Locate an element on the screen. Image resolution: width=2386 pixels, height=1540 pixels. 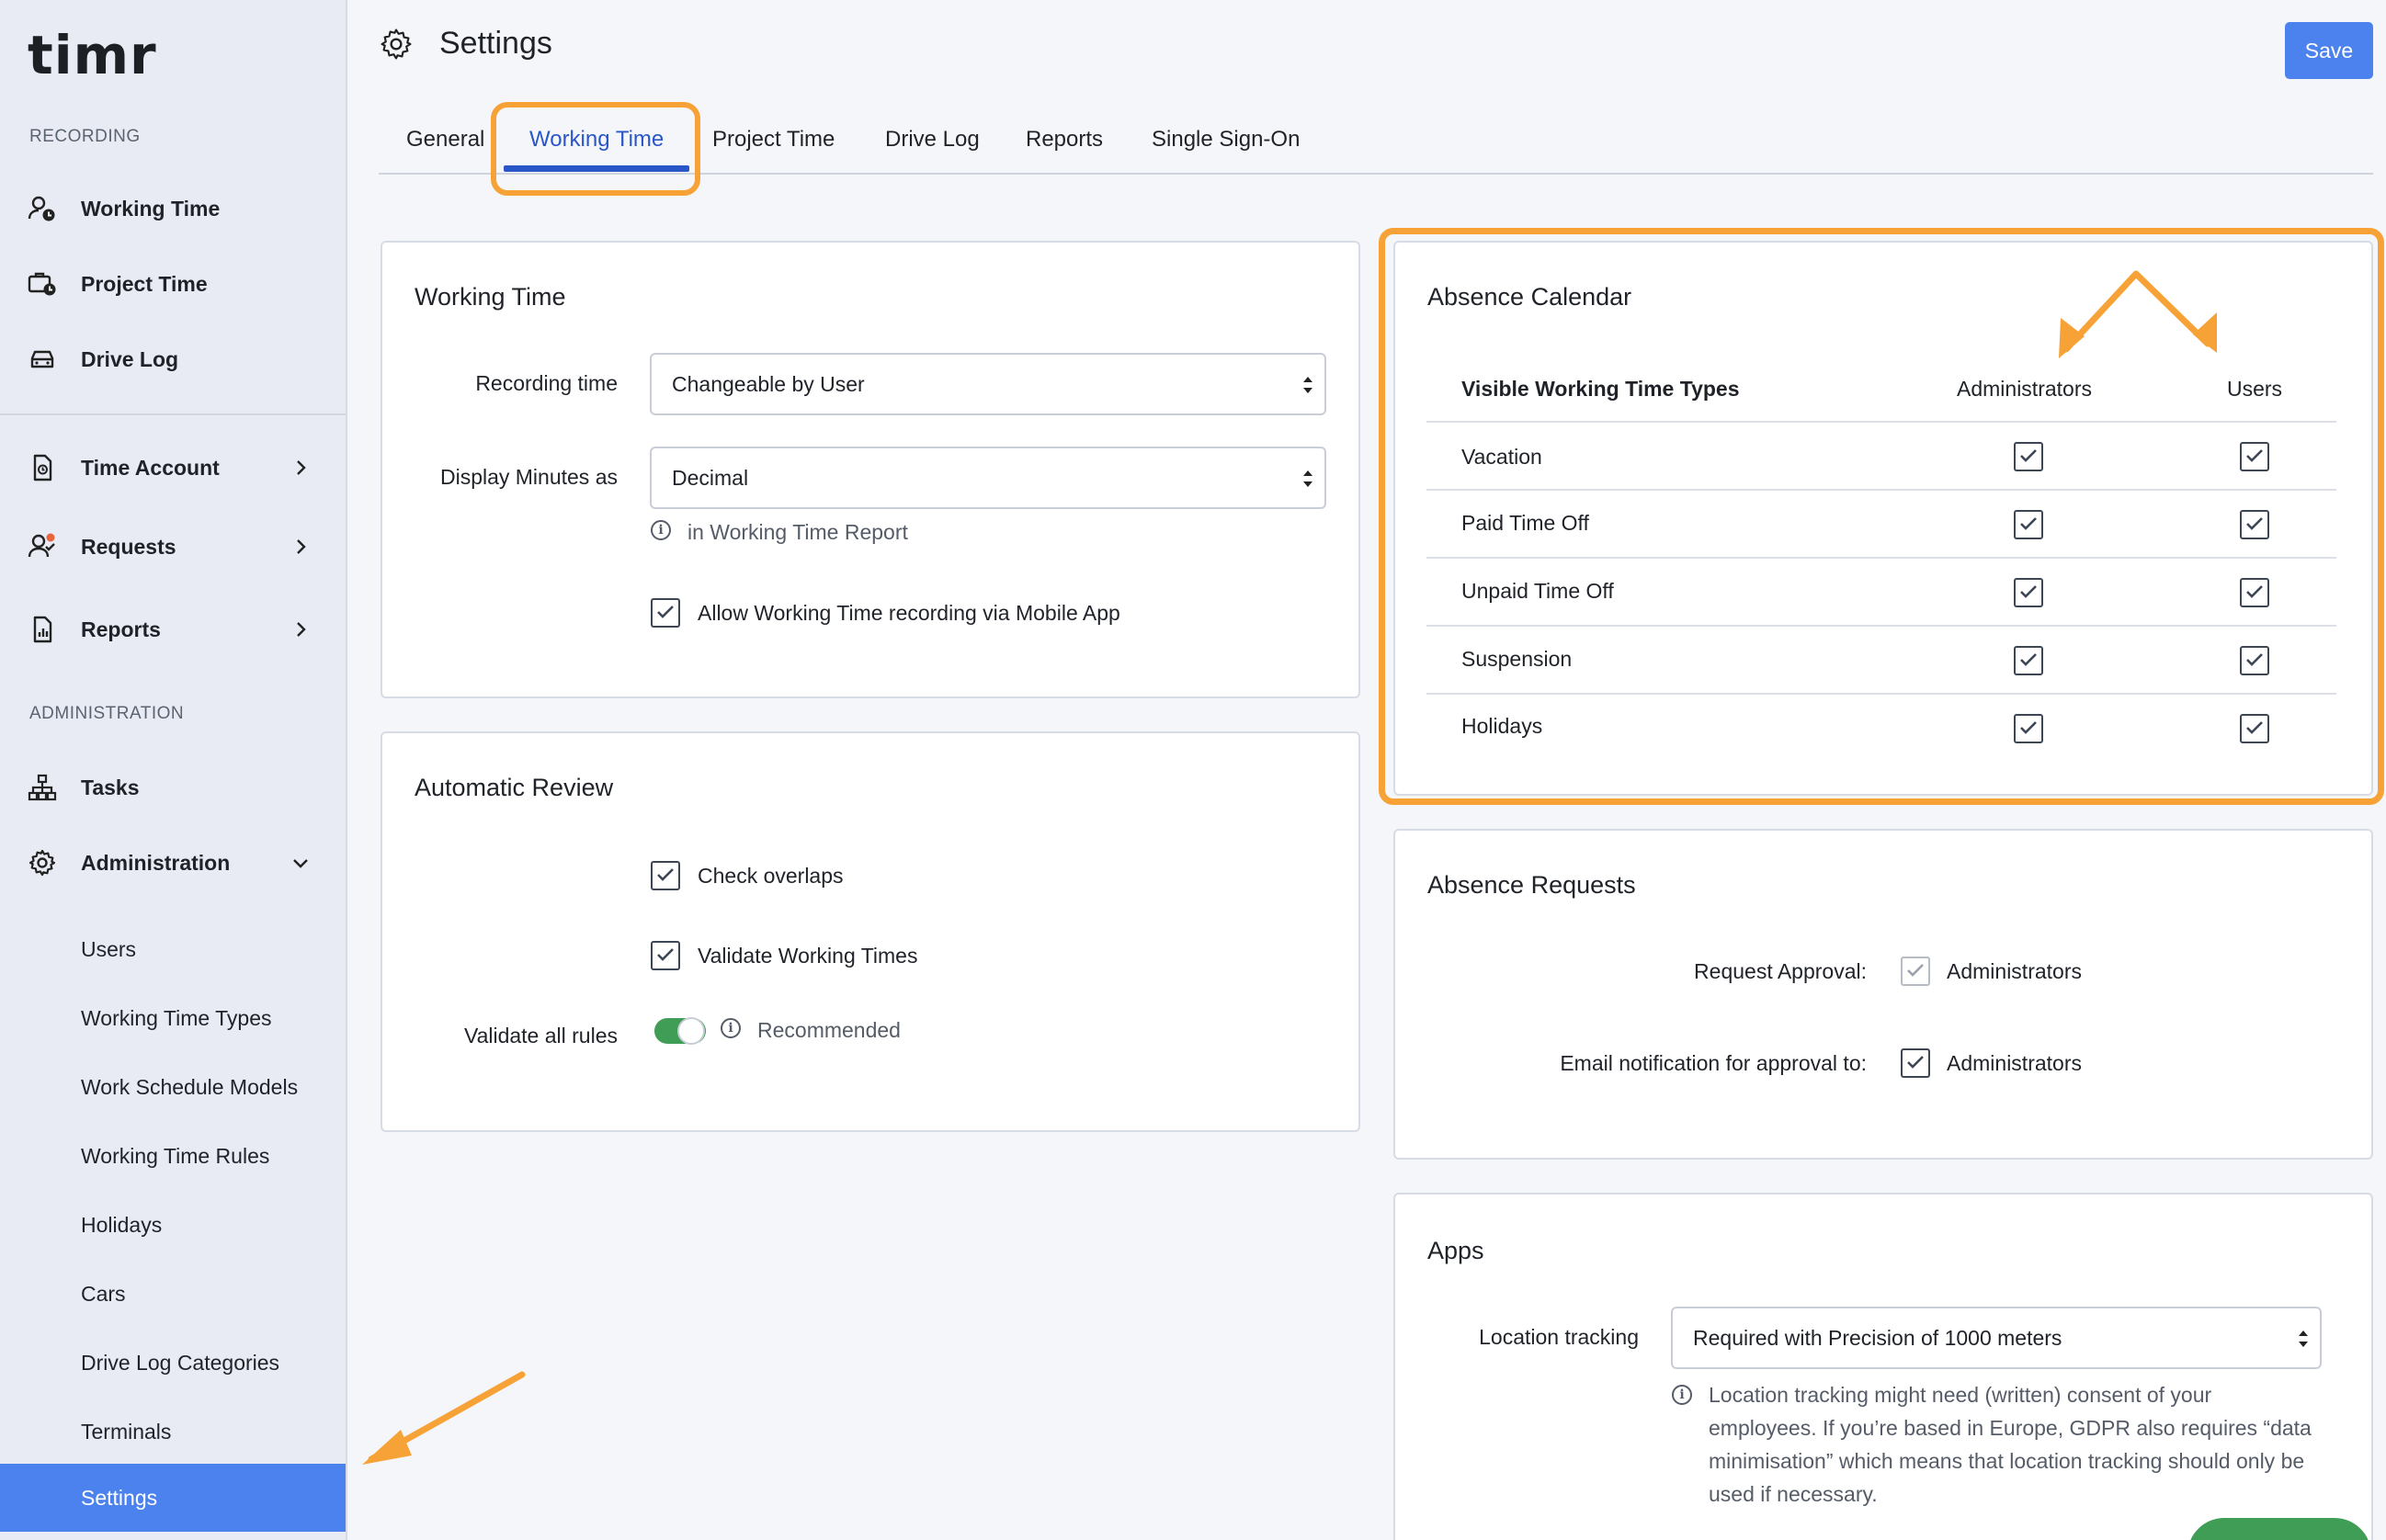
sidebar-item-administration: Administration is located at coordinates (173, 863).